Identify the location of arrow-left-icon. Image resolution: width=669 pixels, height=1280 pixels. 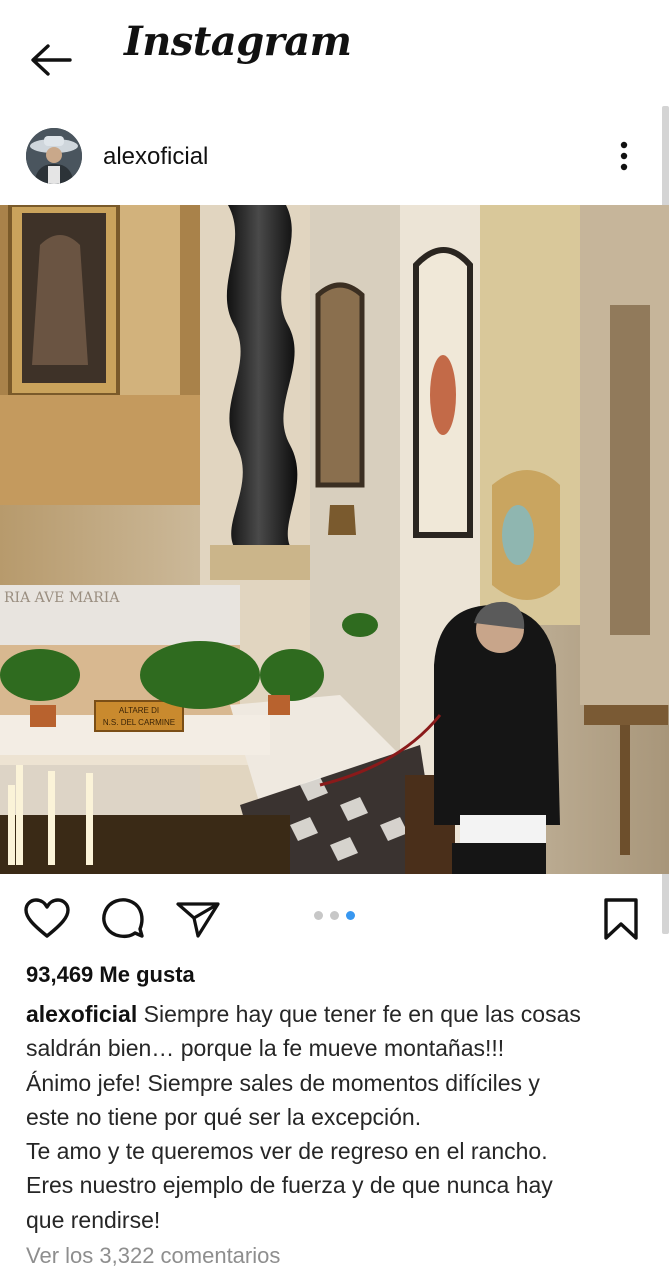
(51, 60).